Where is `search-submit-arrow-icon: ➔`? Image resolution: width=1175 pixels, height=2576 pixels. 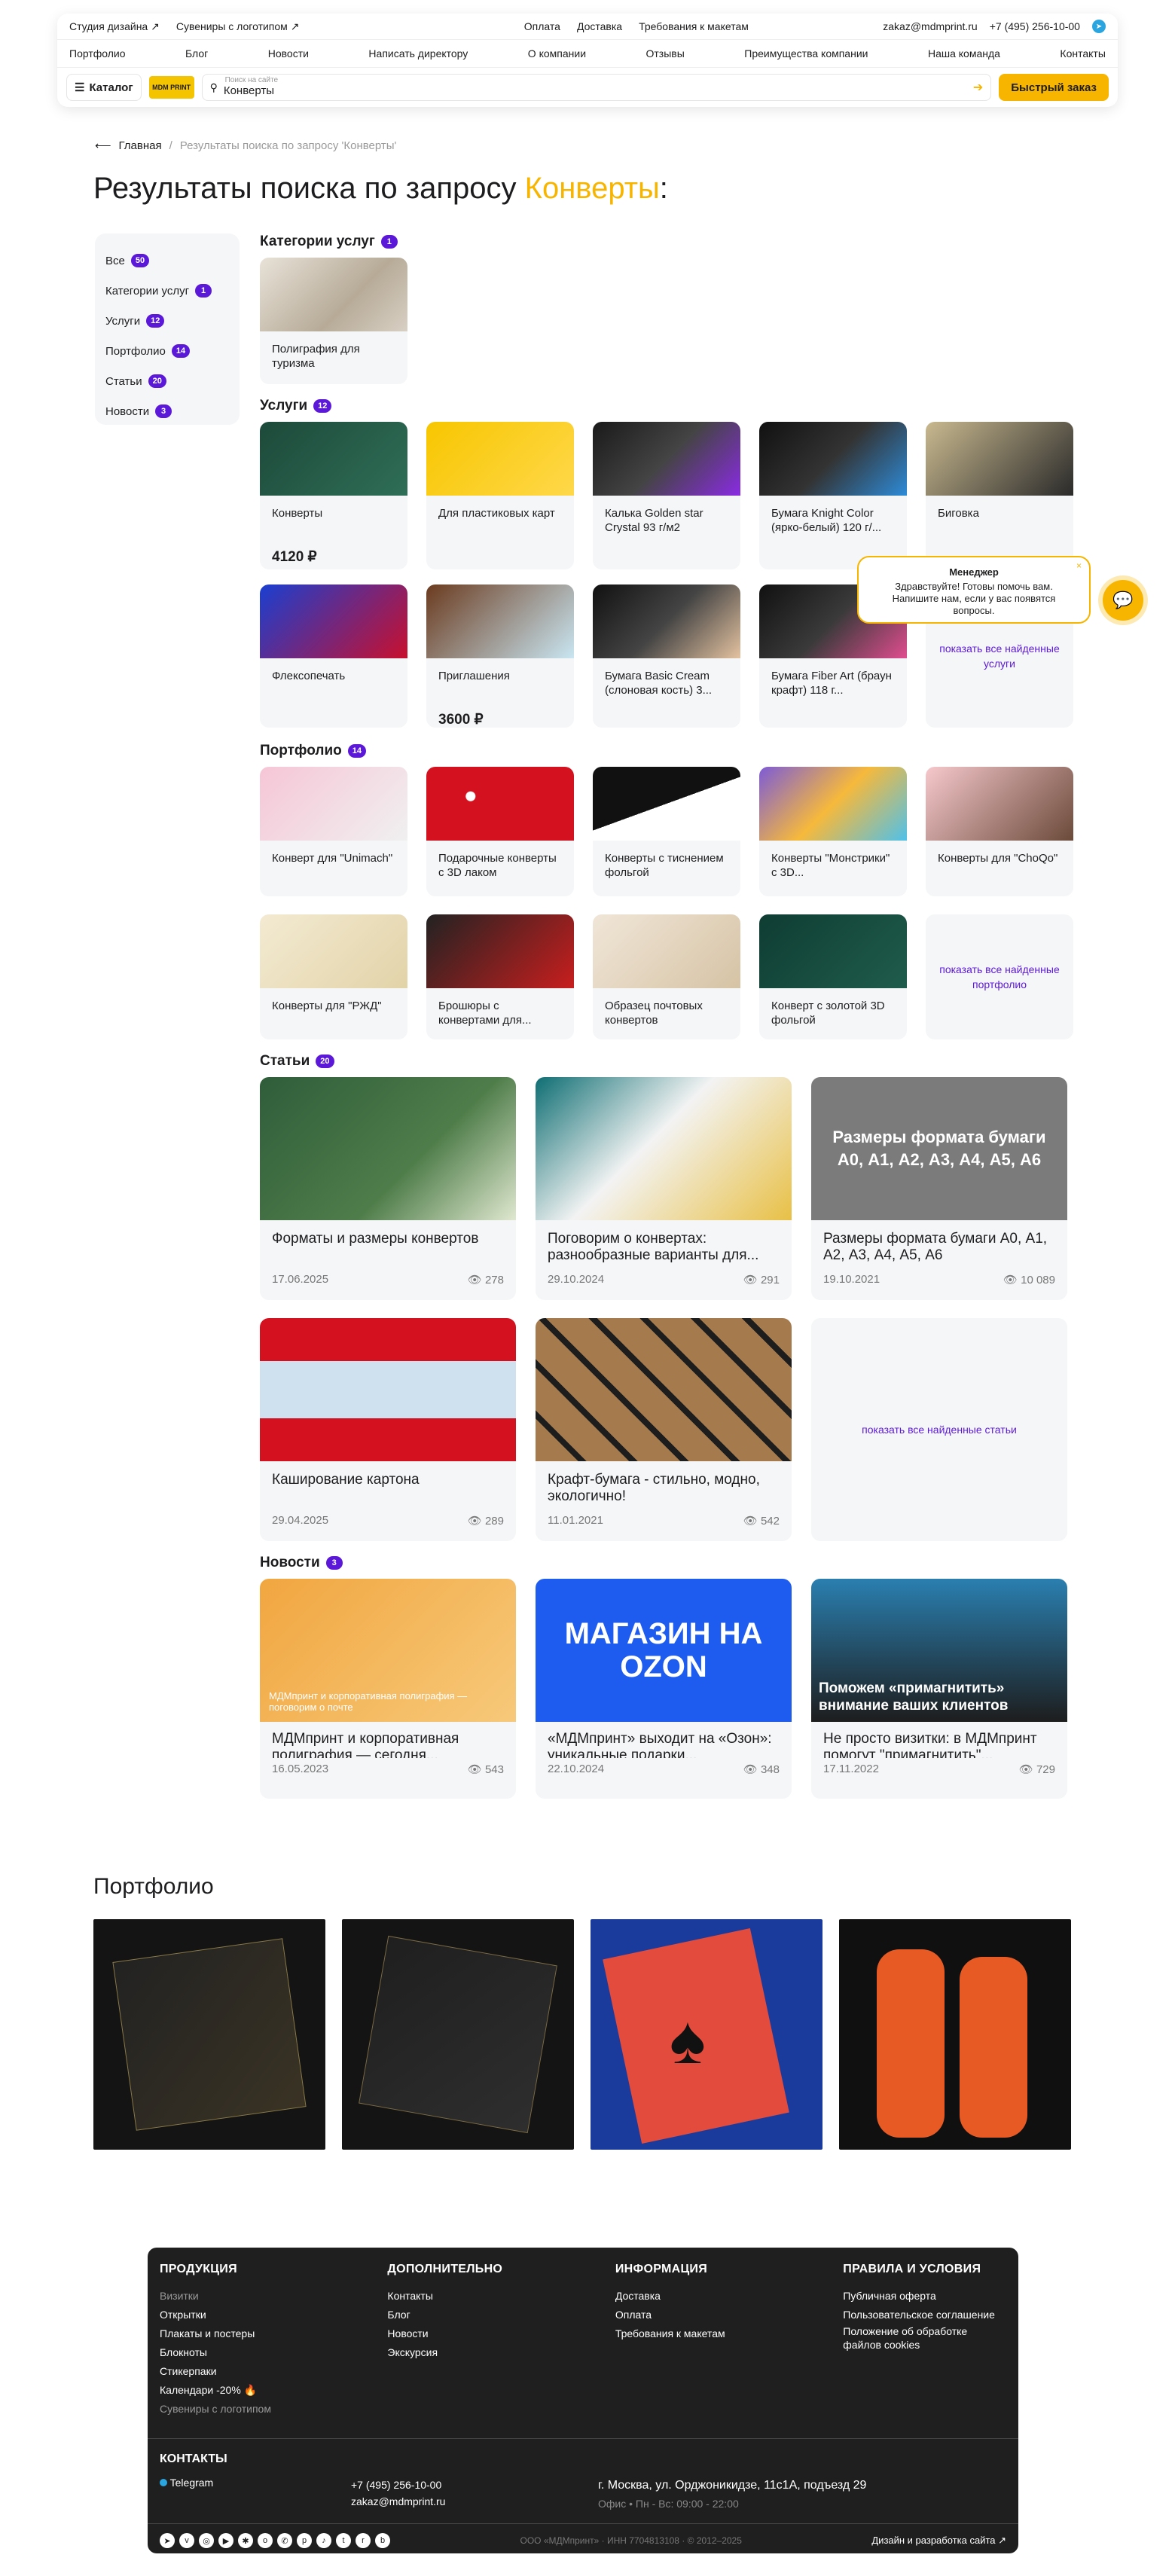
search-submit-arrow-icon: ➔ is located at coordinates (978, 88).